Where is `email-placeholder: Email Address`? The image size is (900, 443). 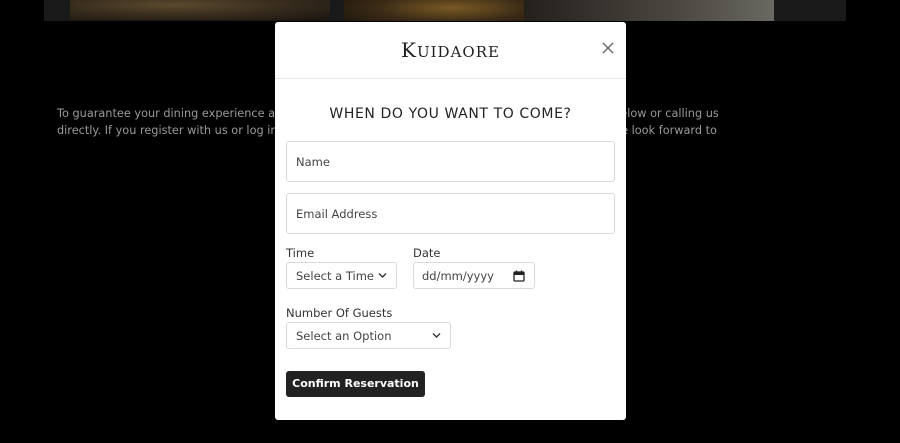 email-placeholder: Email Address is located at coordinates (337, 214).